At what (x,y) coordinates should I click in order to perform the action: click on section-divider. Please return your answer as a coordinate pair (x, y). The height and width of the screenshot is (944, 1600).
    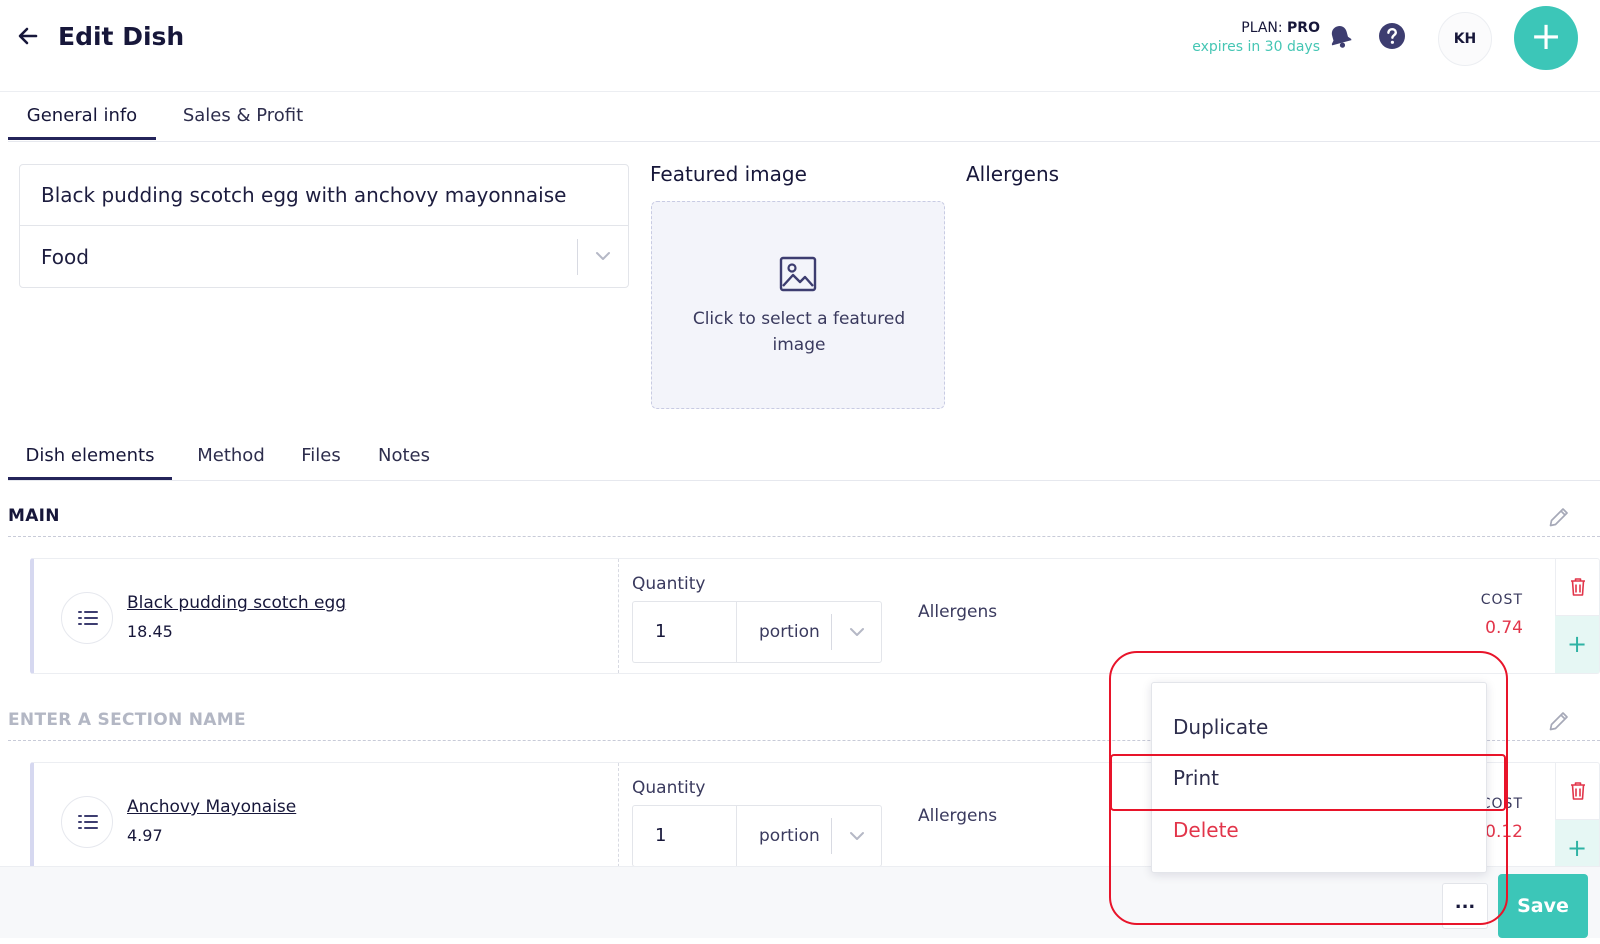
    Looking at the image, I should click on (804, 536).